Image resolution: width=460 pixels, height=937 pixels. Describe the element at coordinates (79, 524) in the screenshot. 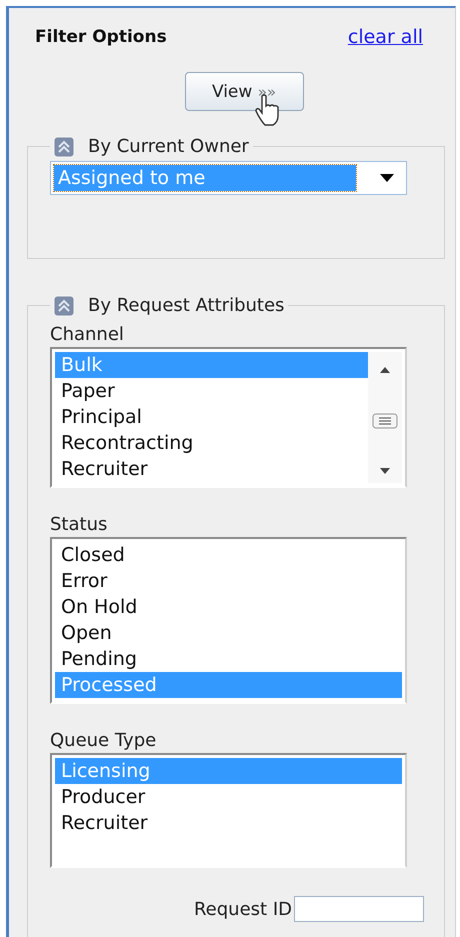

I see `list-label: Status` at that location.